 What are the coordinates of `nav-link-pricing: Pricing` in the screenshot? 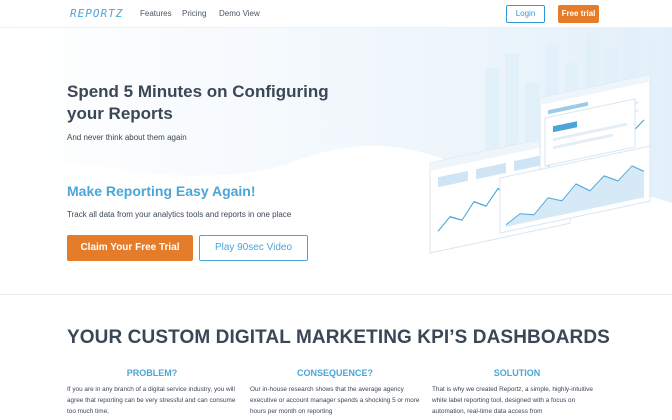 It's located at (194, 13).